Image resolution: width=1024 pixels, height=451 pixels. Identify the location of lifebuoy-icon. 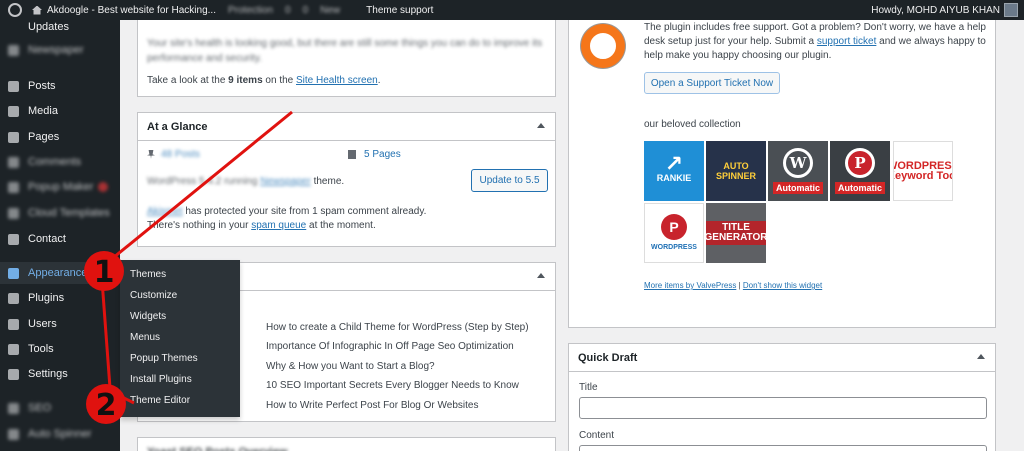
(603, 46).